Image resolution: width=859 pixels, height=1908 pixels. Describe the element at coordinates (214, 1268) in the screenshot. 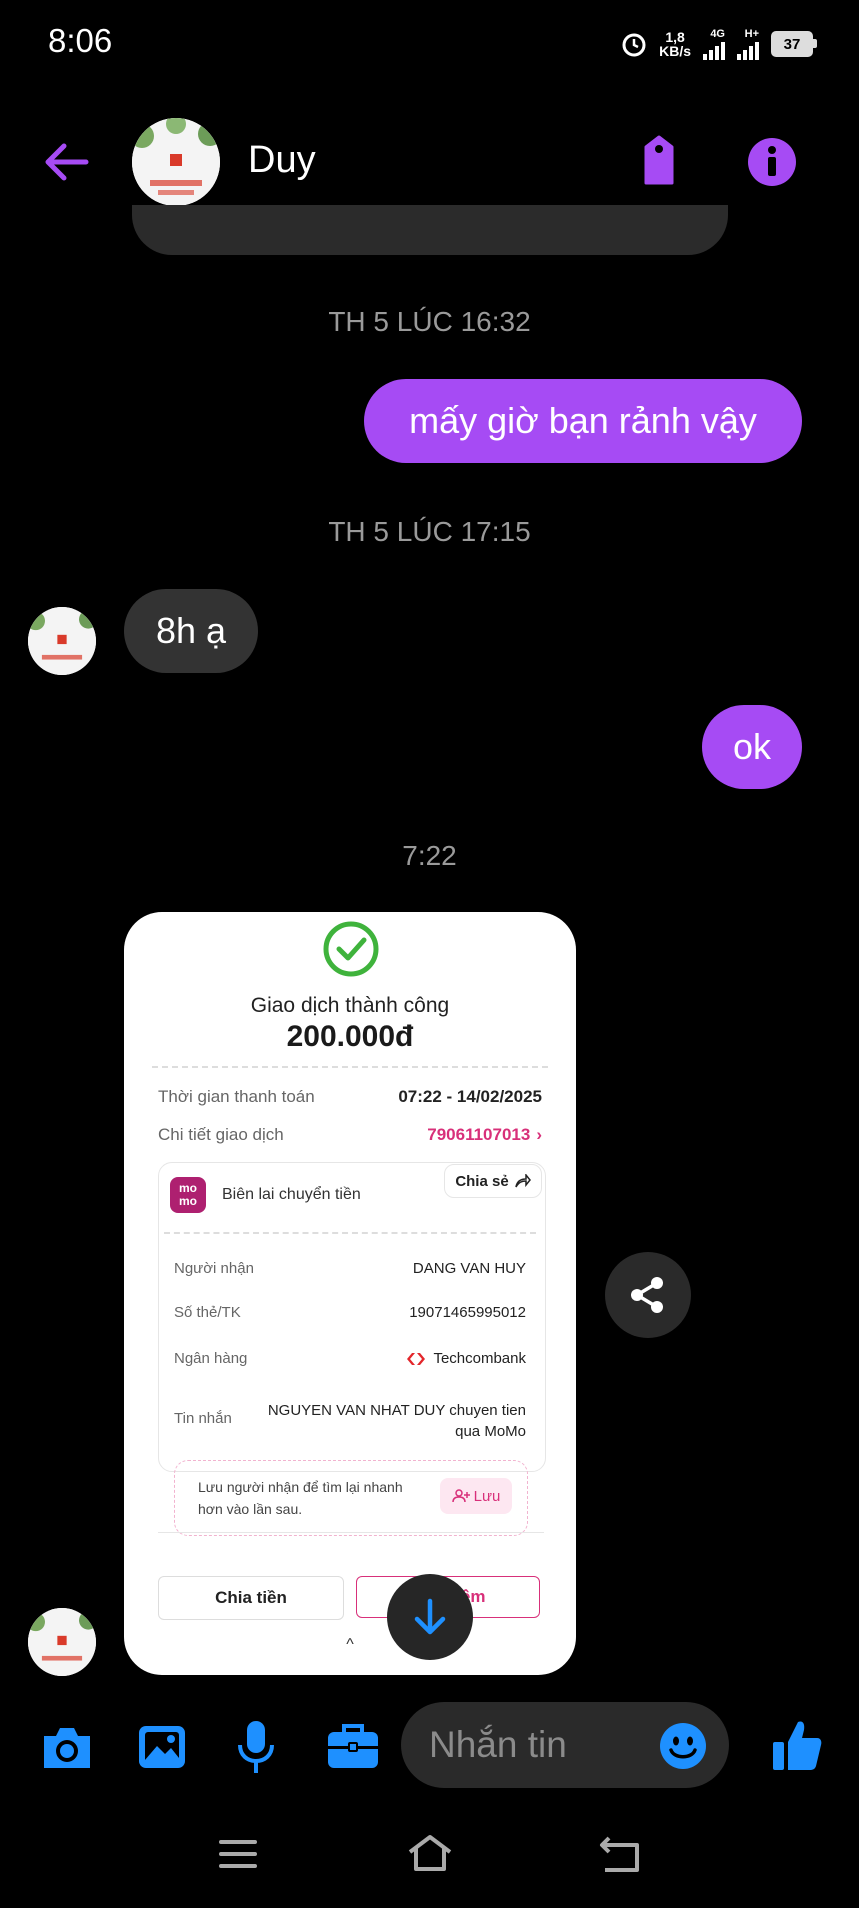

I see `recipient-label: Người nhận` at that location.